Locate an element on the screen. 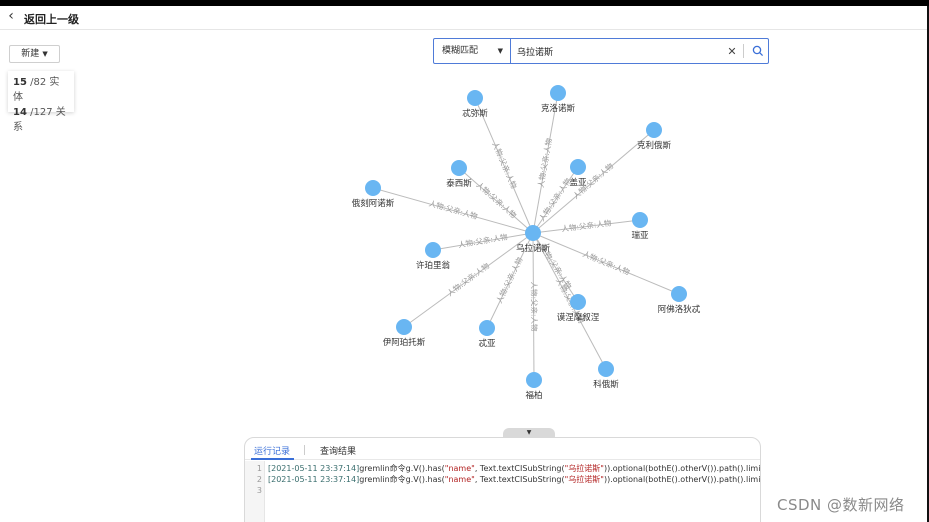 The image size is (929, 522). node-label: 忒亚 is located at coordinates (487, 343).